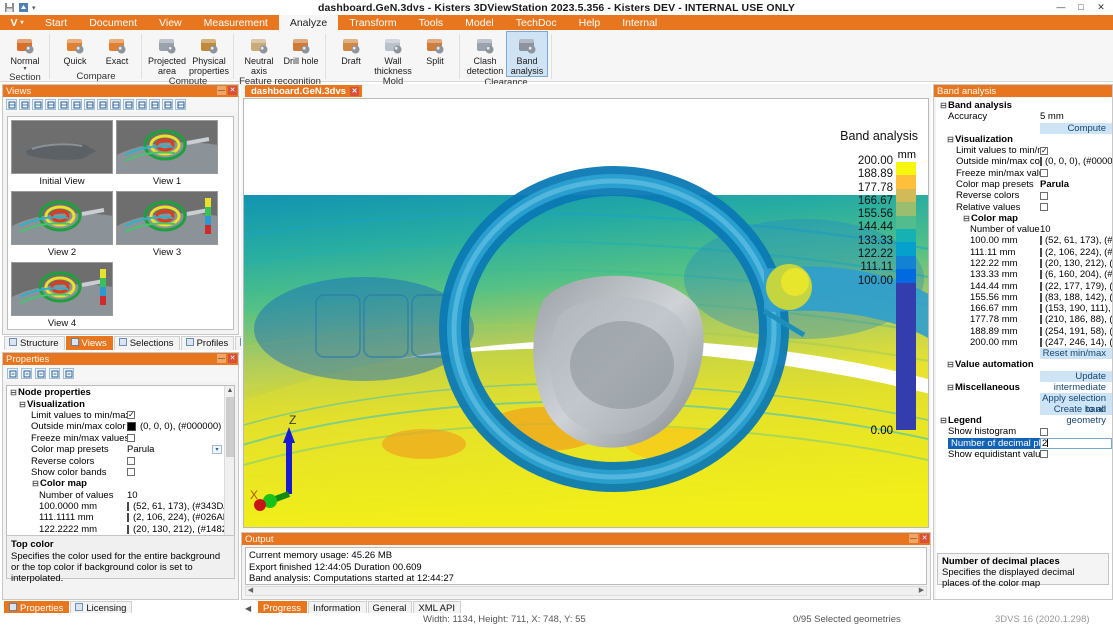 The width and height of the screenshot is (1113, 627). Describe the element at coordinates (1076, 319) in the screenshot. I see `band-row-value: (210, 186, 88), (#D2` at that location.